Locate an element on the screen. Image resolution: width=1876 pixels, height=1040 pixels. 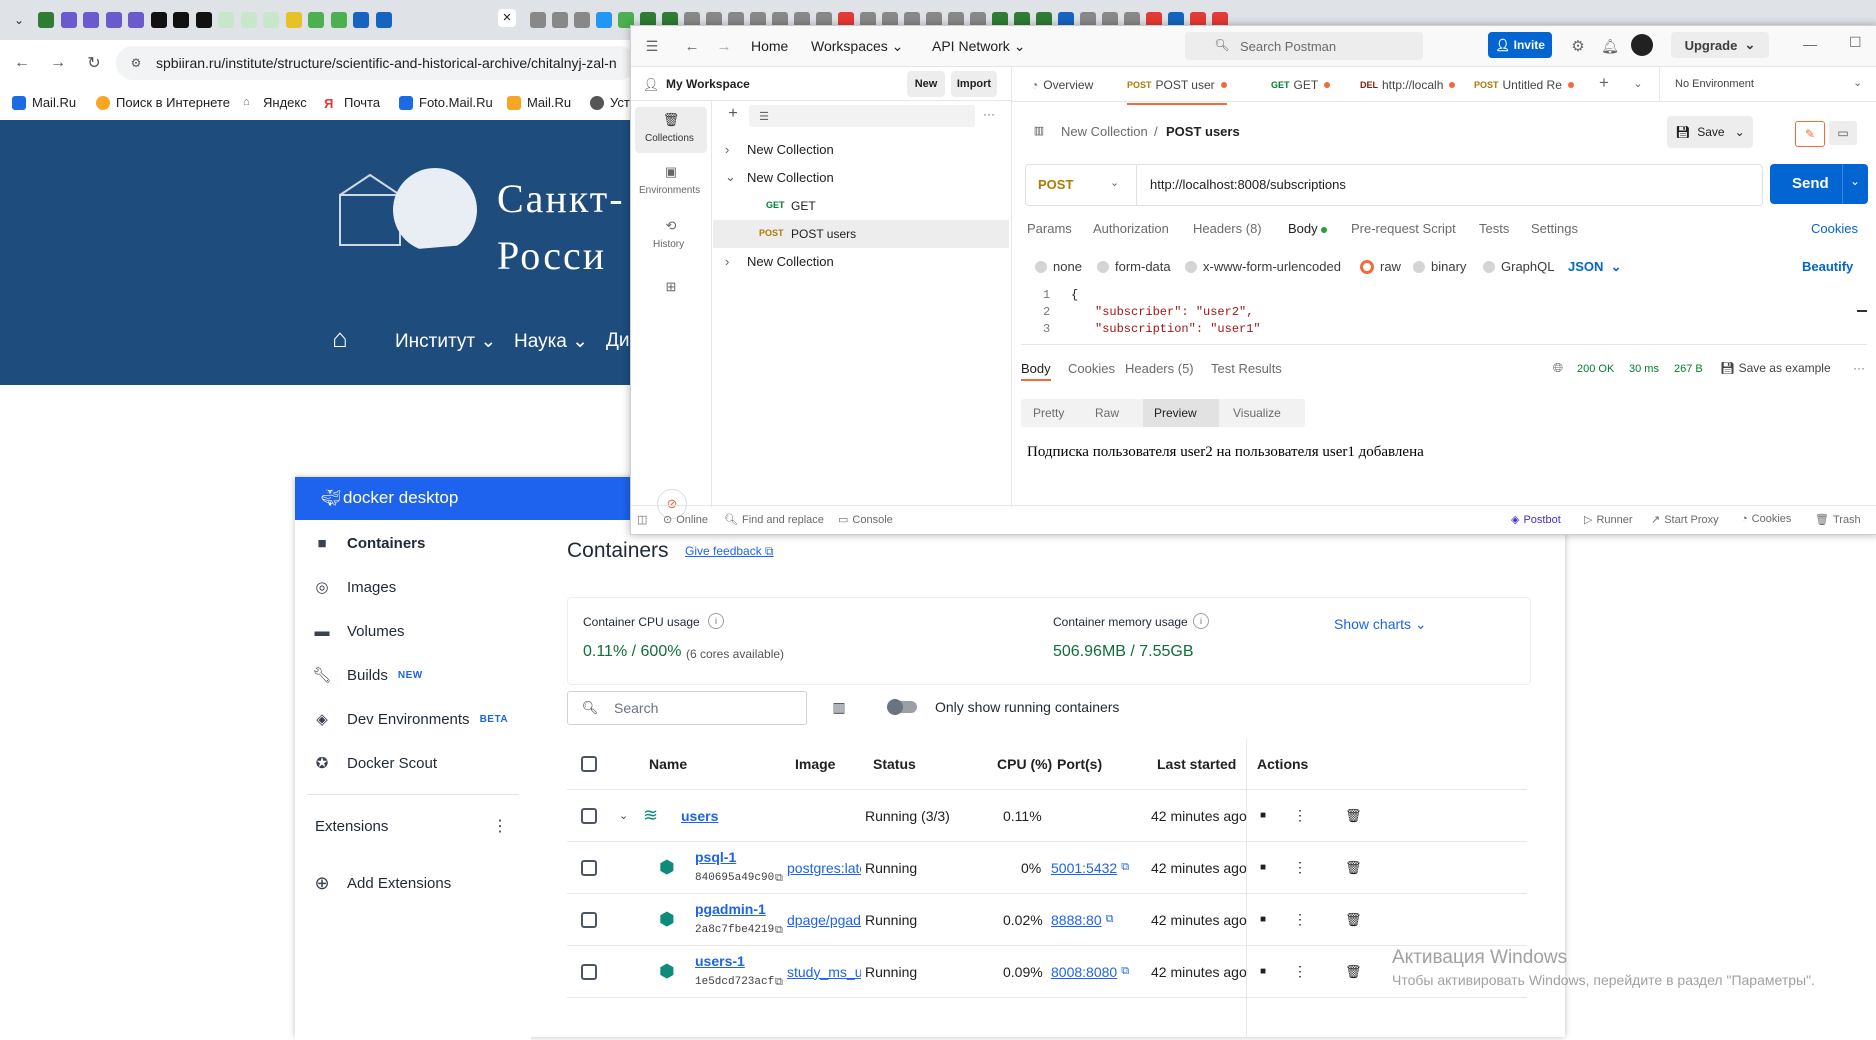
tab-delete-request: DEL http://localh is located at coordinates (1408, 85).